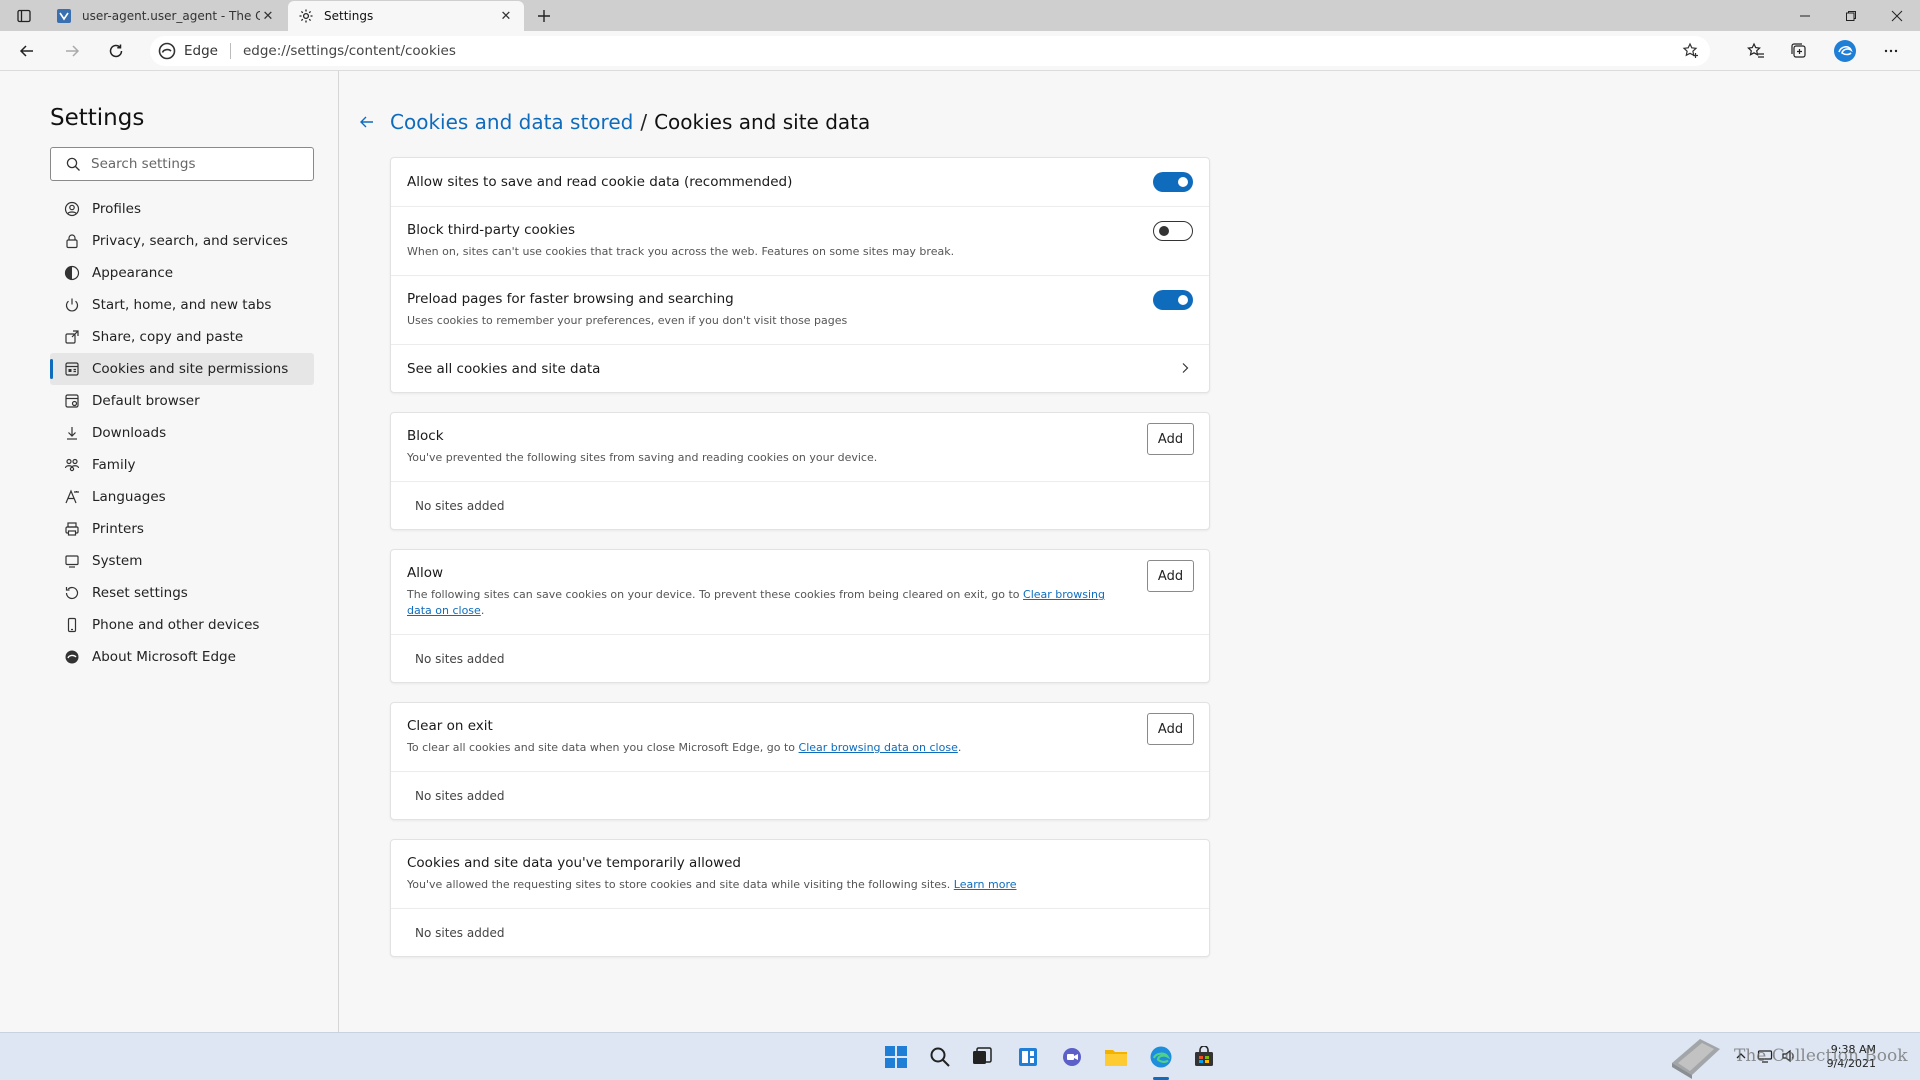  Describe the element at coordinates (1170, 439) in the screenshot. I see `block-add-button: Add` at that location.